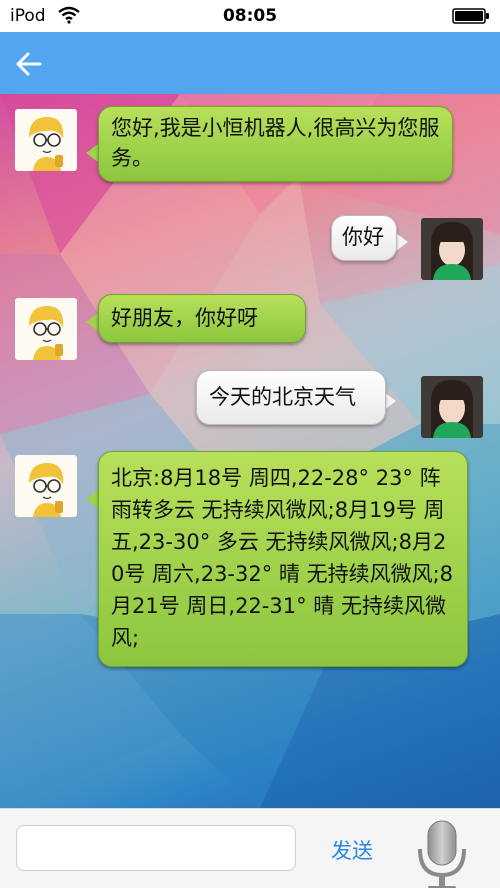 The width and height of the screenshot is (500, 888). Describe the element at coordinates (352, 851) in the screenshot. I see `send-button: 发送` at that location.